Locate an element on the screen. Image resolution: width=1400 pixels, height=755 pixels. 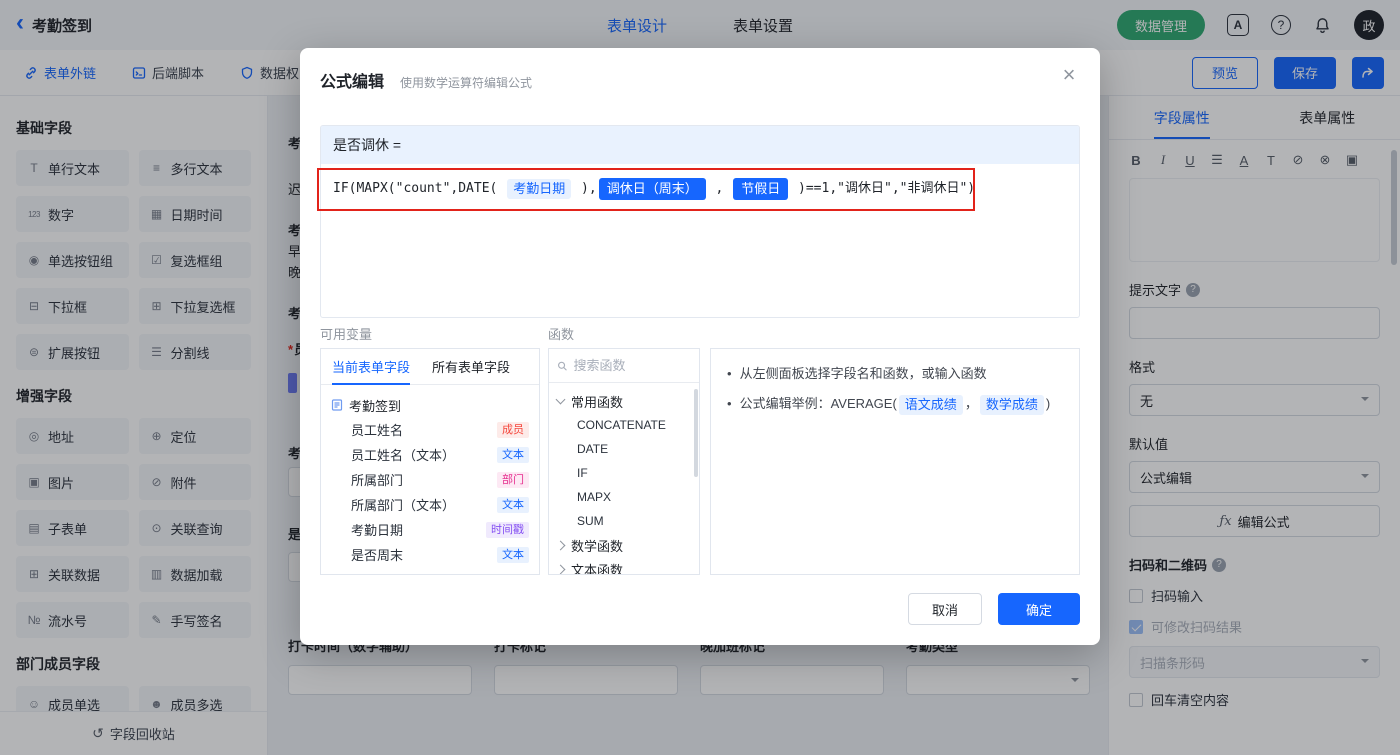
variable-row: 是否周末 文本 is located at coordinates (430, 554).